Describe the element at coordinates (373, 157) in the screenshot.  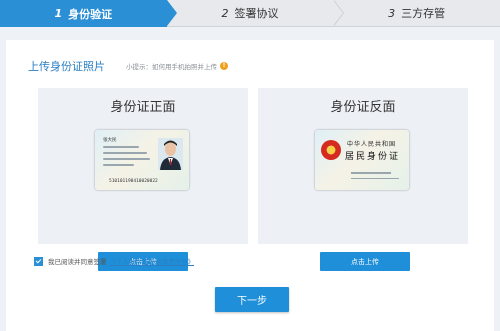
I see `card-title: 居民身份证` at that location.